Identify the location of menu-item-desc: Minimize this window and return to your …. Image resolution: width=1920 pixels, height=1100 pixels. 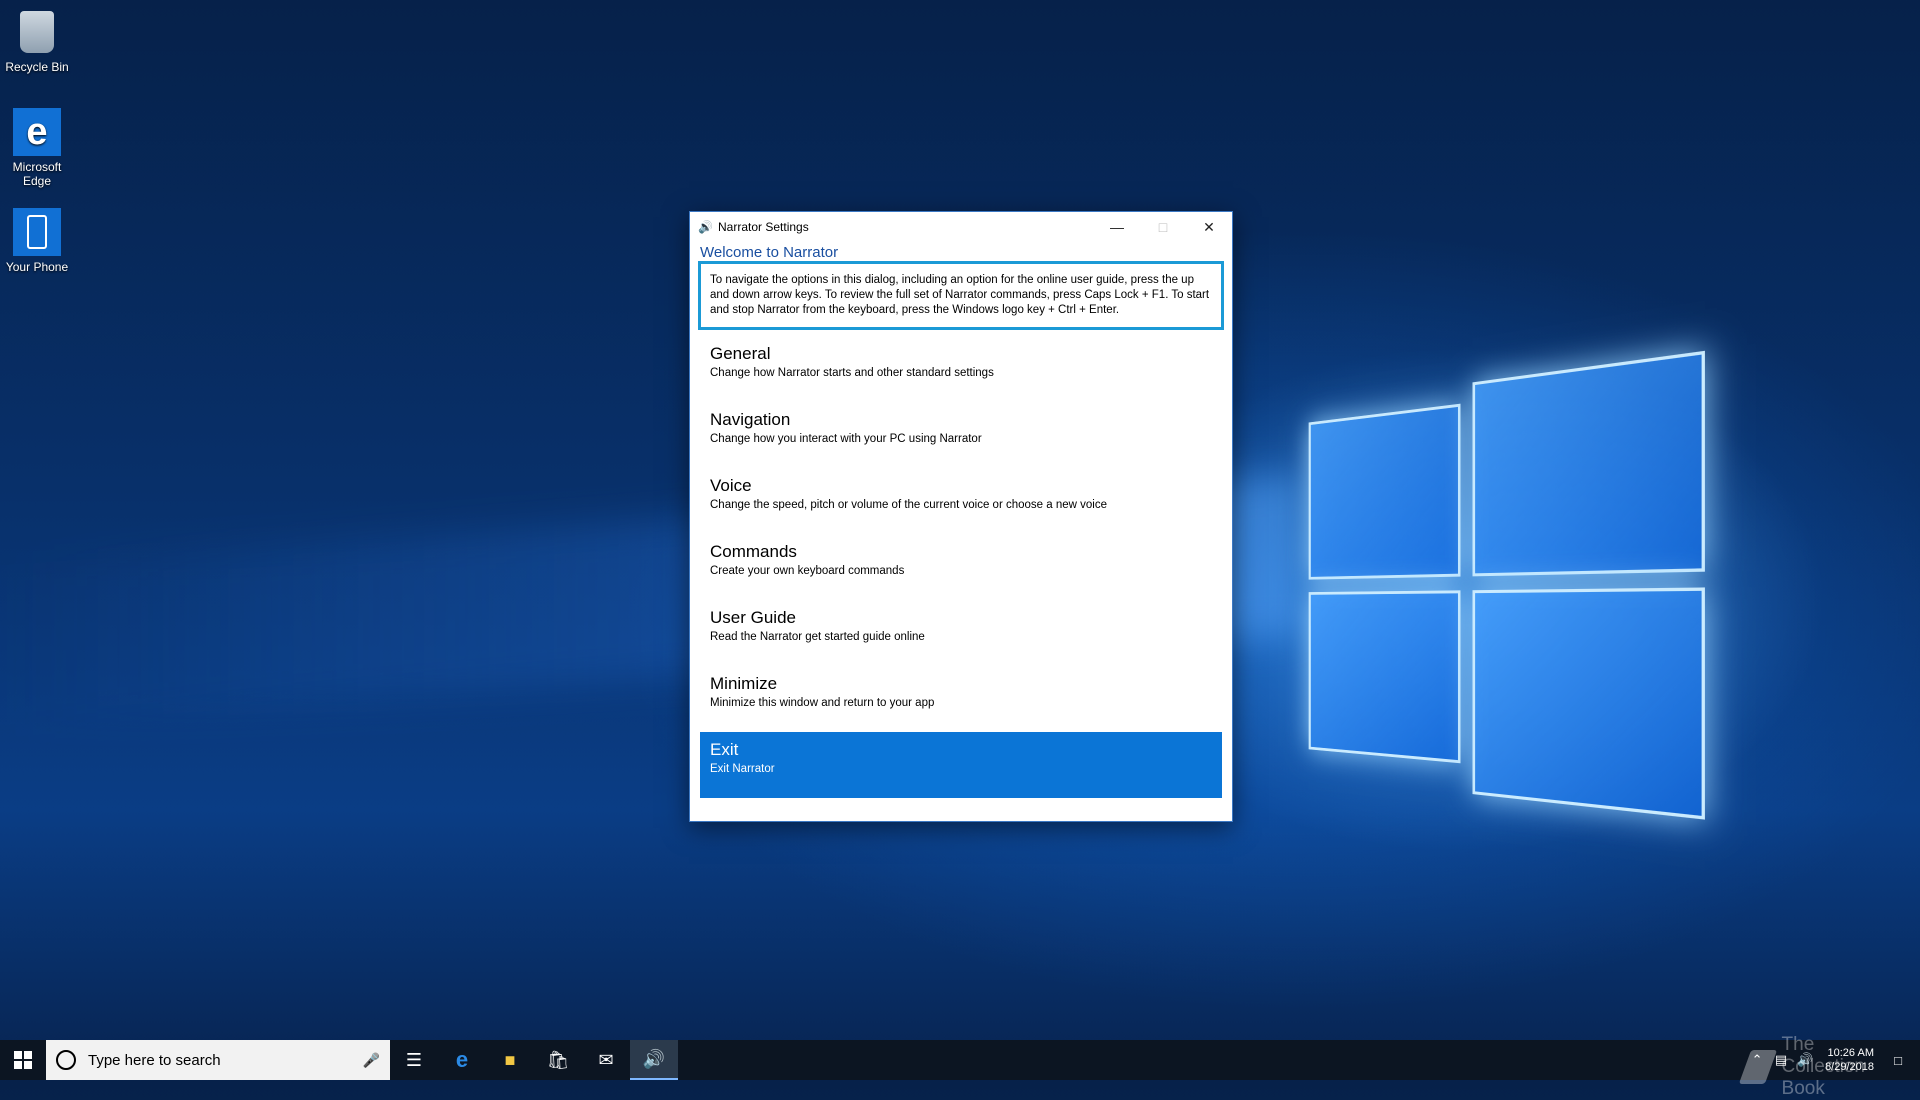
(822, 703).